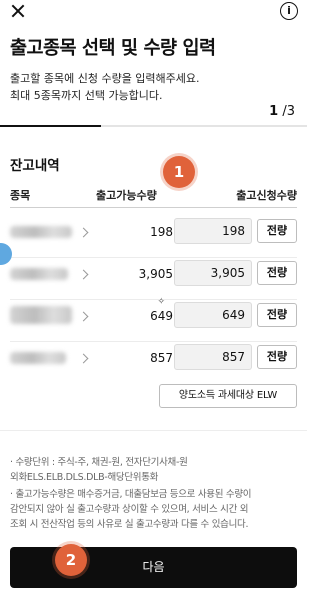  Describe the element at coordinates (99, 462) in the screenshot. I see `note-line: · 수량단위 : 주식-주, 채권-원, 전자단기사채-원` at that location.